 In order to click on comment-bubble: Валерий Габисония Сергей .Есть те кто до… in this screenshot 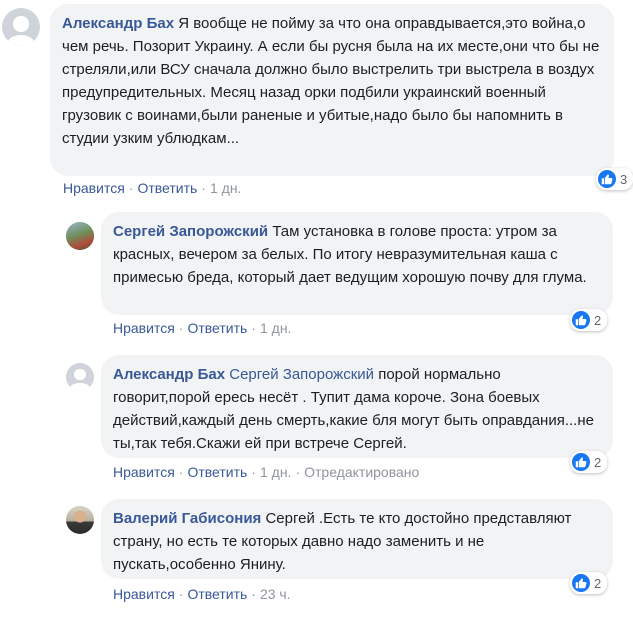, I will do `click(357, 539)`.